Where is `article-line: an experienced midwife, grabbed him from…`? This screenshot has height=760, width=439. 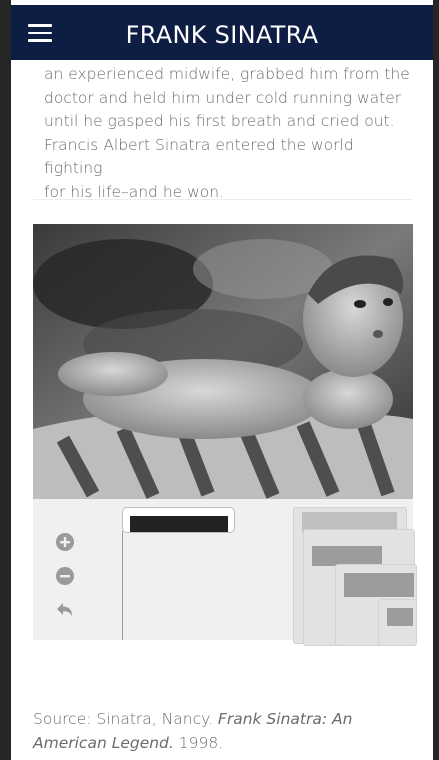
article-line: an experienced midwife, grabbed him from… is located at coordinates (227, 74).